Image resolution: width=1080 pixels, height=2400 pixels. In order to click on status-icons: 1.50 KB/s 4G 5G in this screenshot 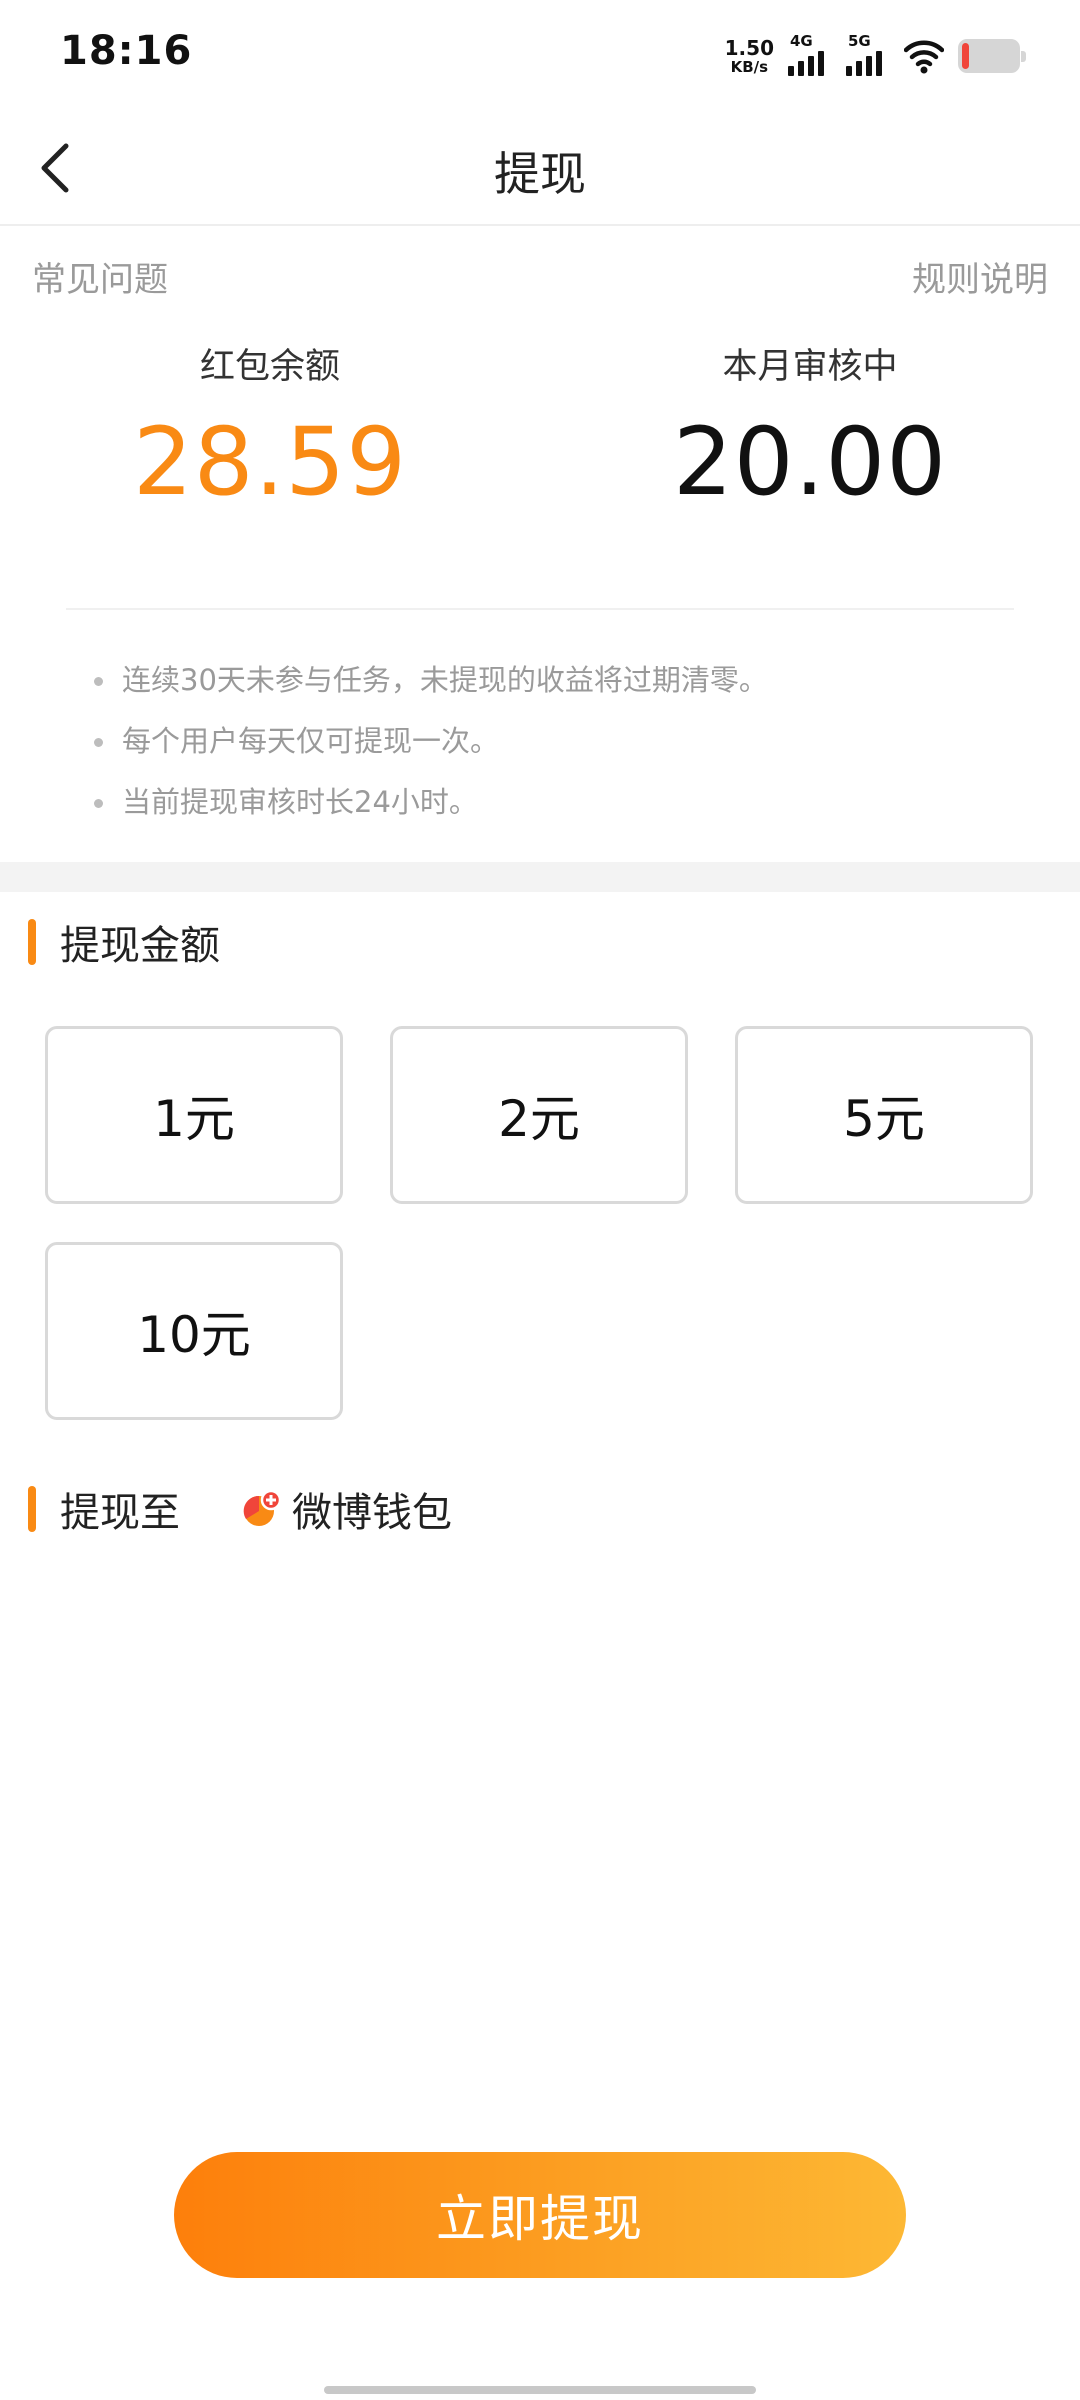, I will do `click(875, 56)`.